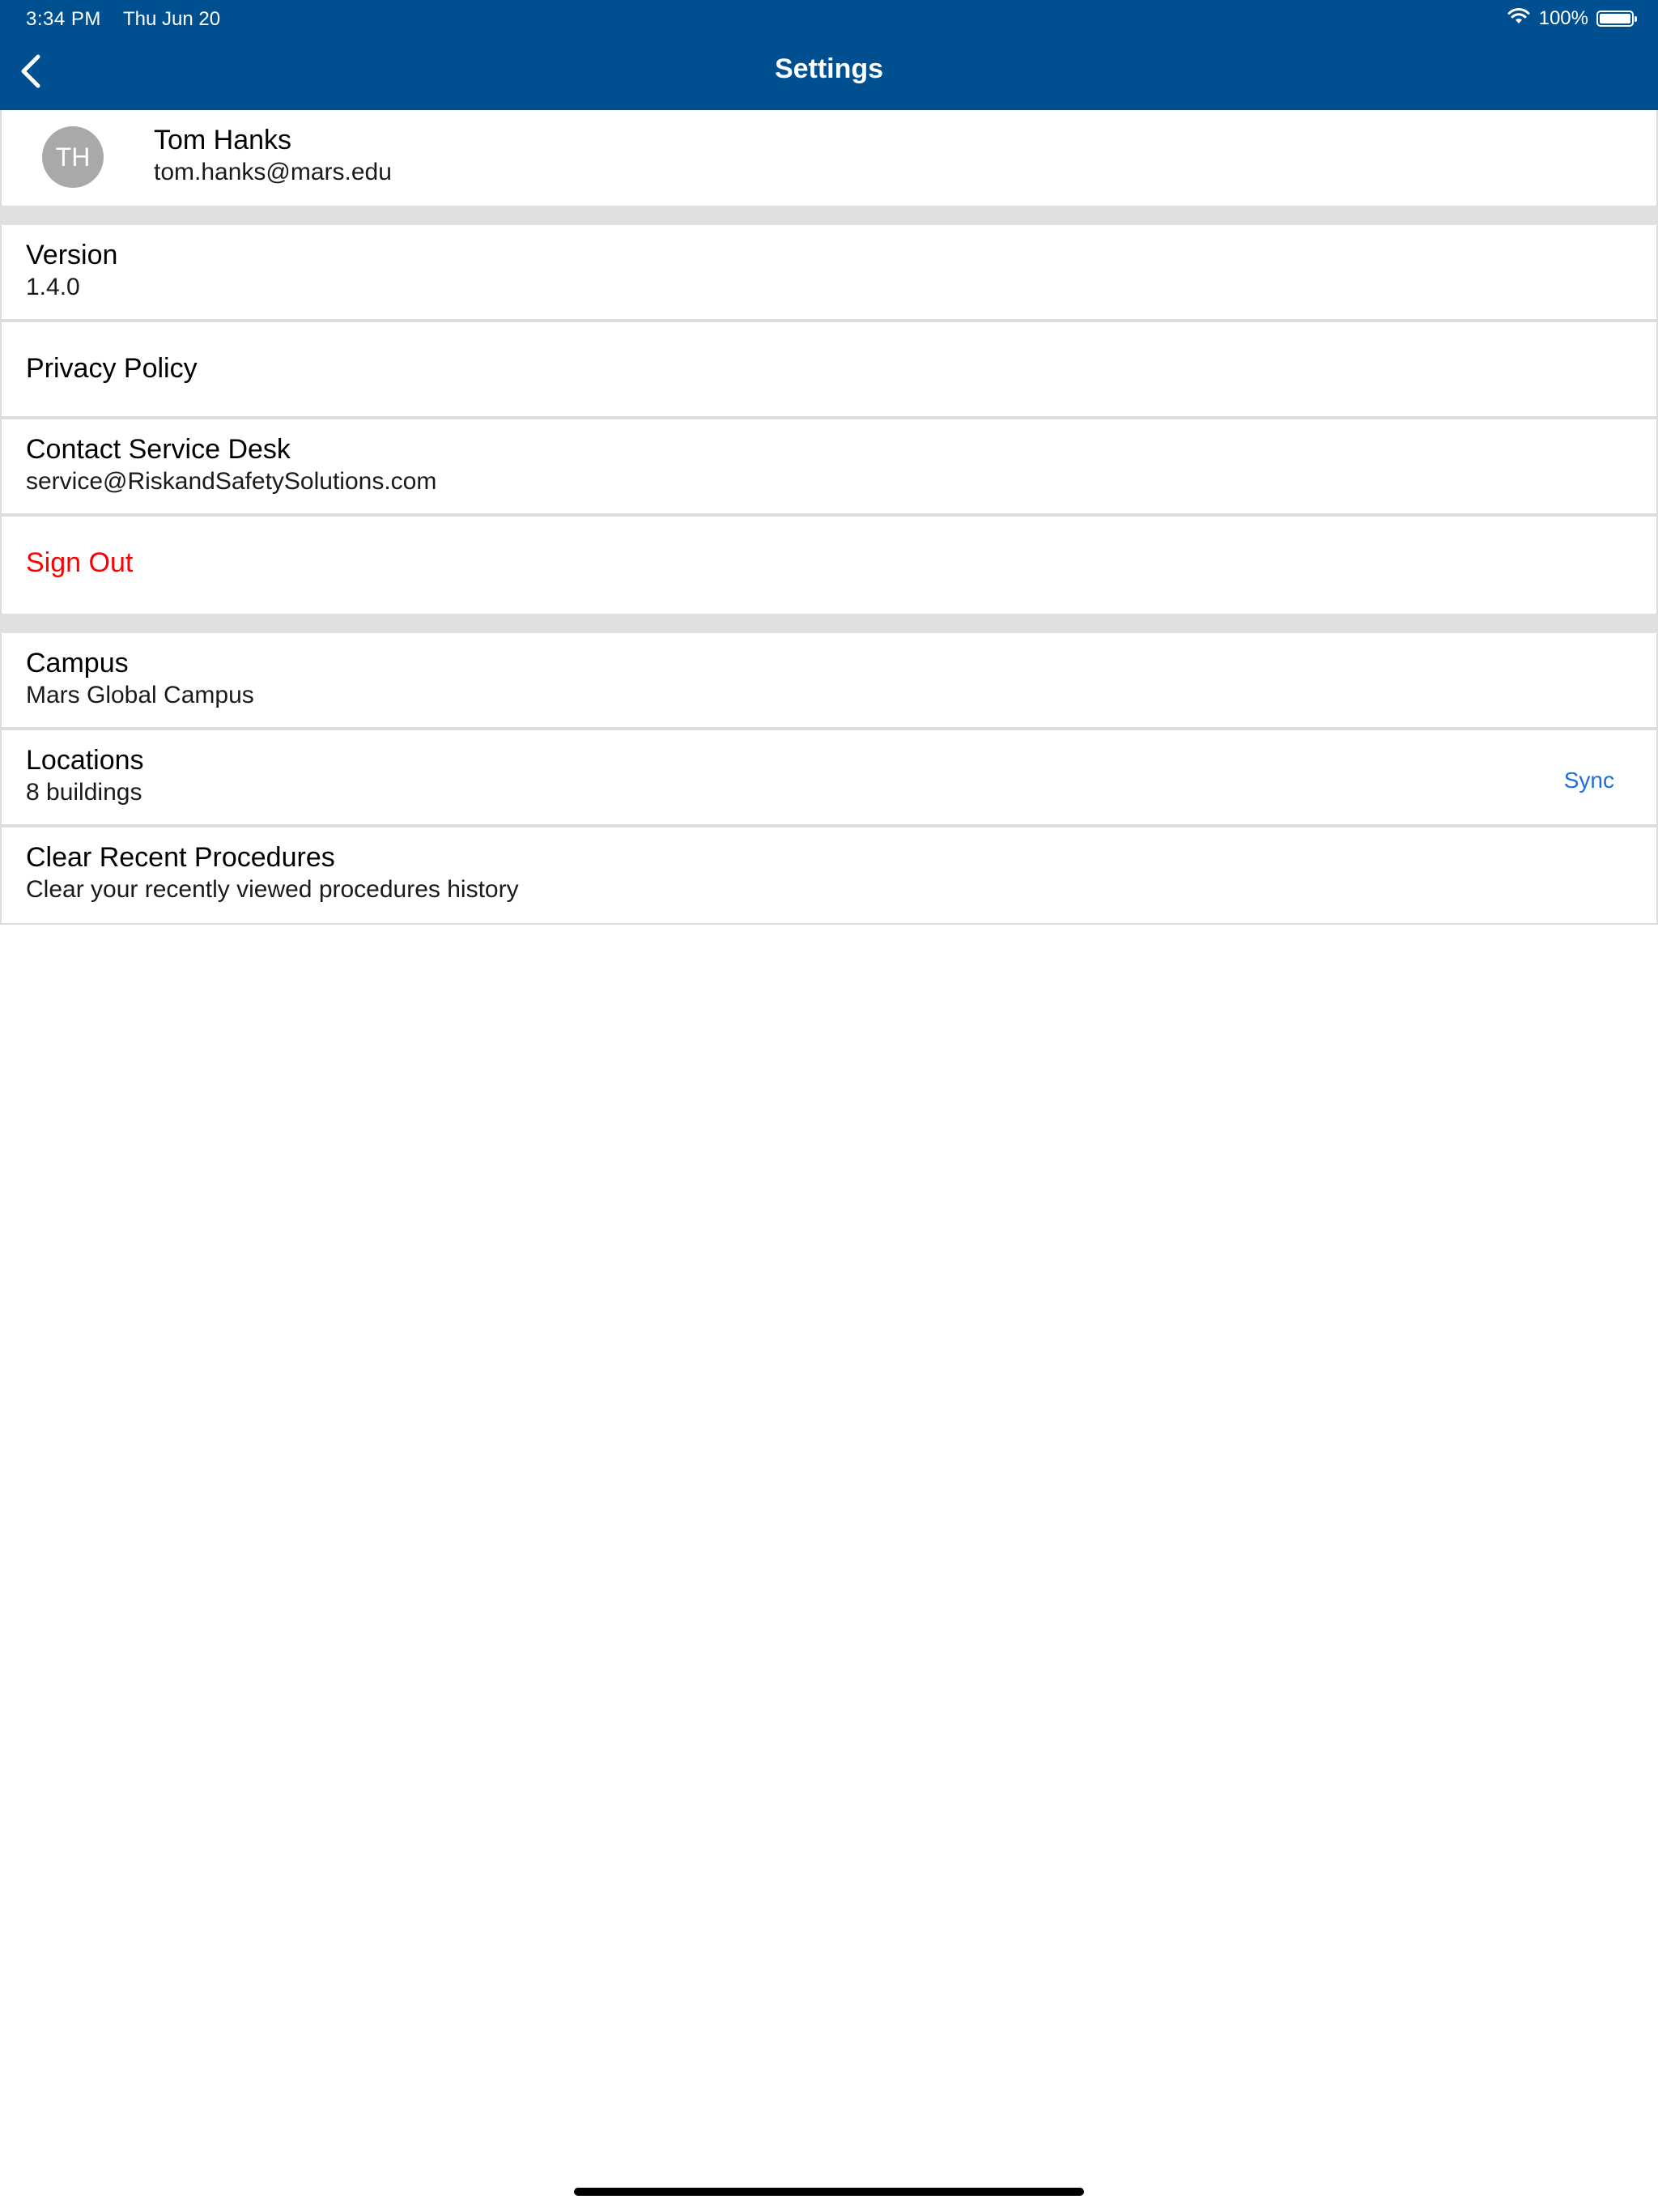 The width and height of the screenshot is (1658, 2212). What do you see at coordinates (180, 858) in the screenshot?
I see `clear-recent-procedures-label: Clear Recent Procedures` at bounding box center [180, 858].